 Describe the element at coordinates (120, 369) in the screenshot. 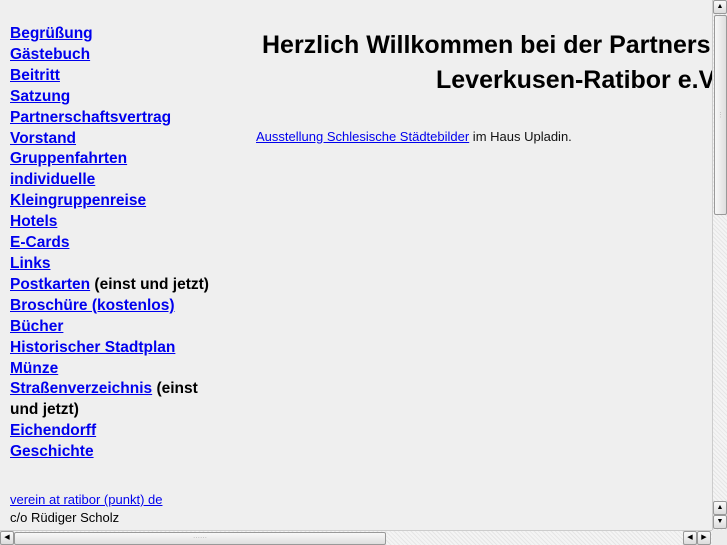

I see `sidebar-item: Münze` at that location.